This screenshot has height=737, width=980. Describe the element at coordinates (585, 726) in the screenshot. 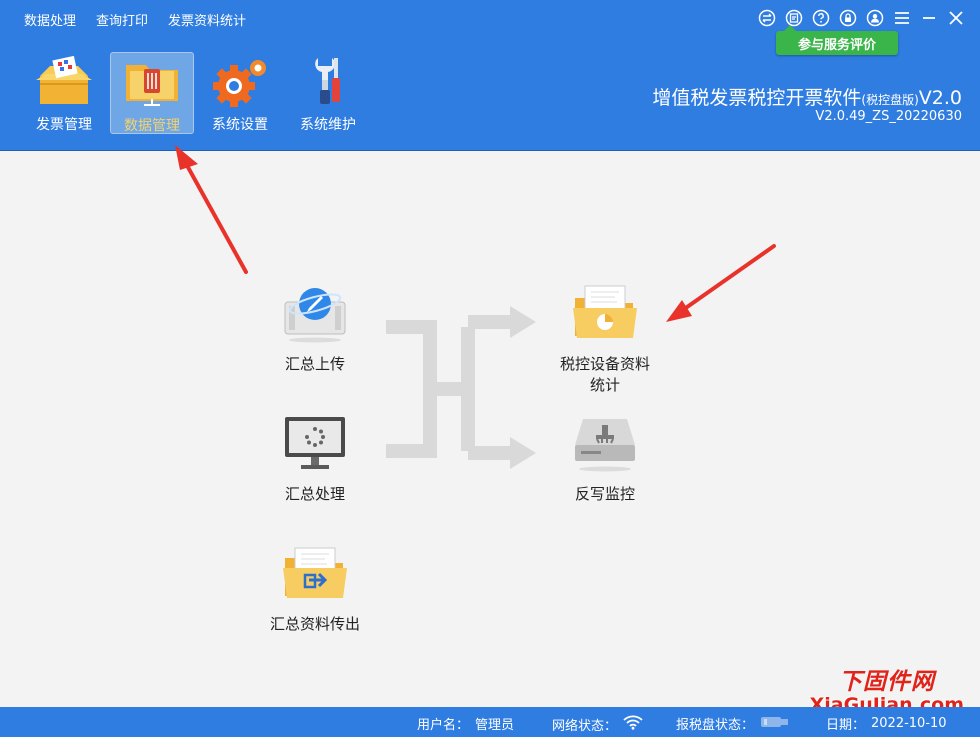

I see `network-label: 网络状态：` at that location.